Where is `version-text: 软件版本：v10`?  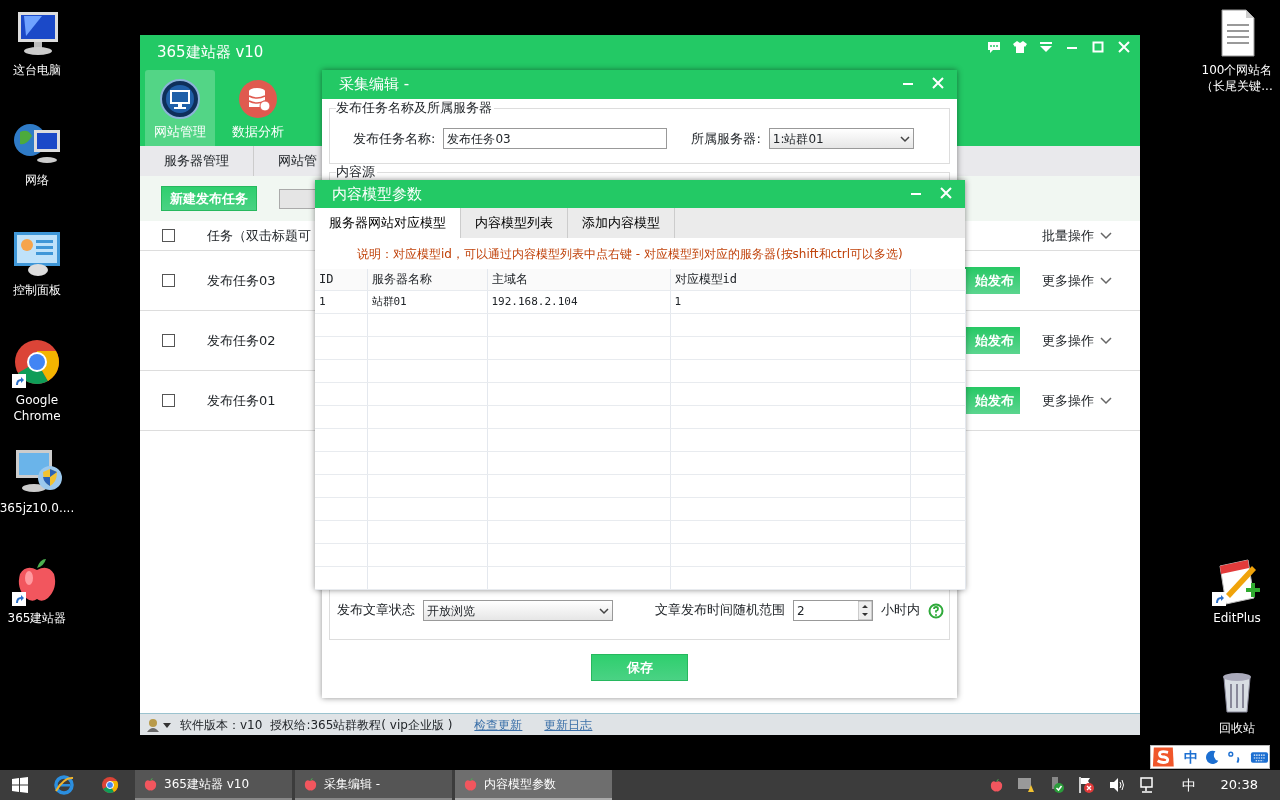
version-text: 软件版本：v10 is located at coordinates (221, 725).